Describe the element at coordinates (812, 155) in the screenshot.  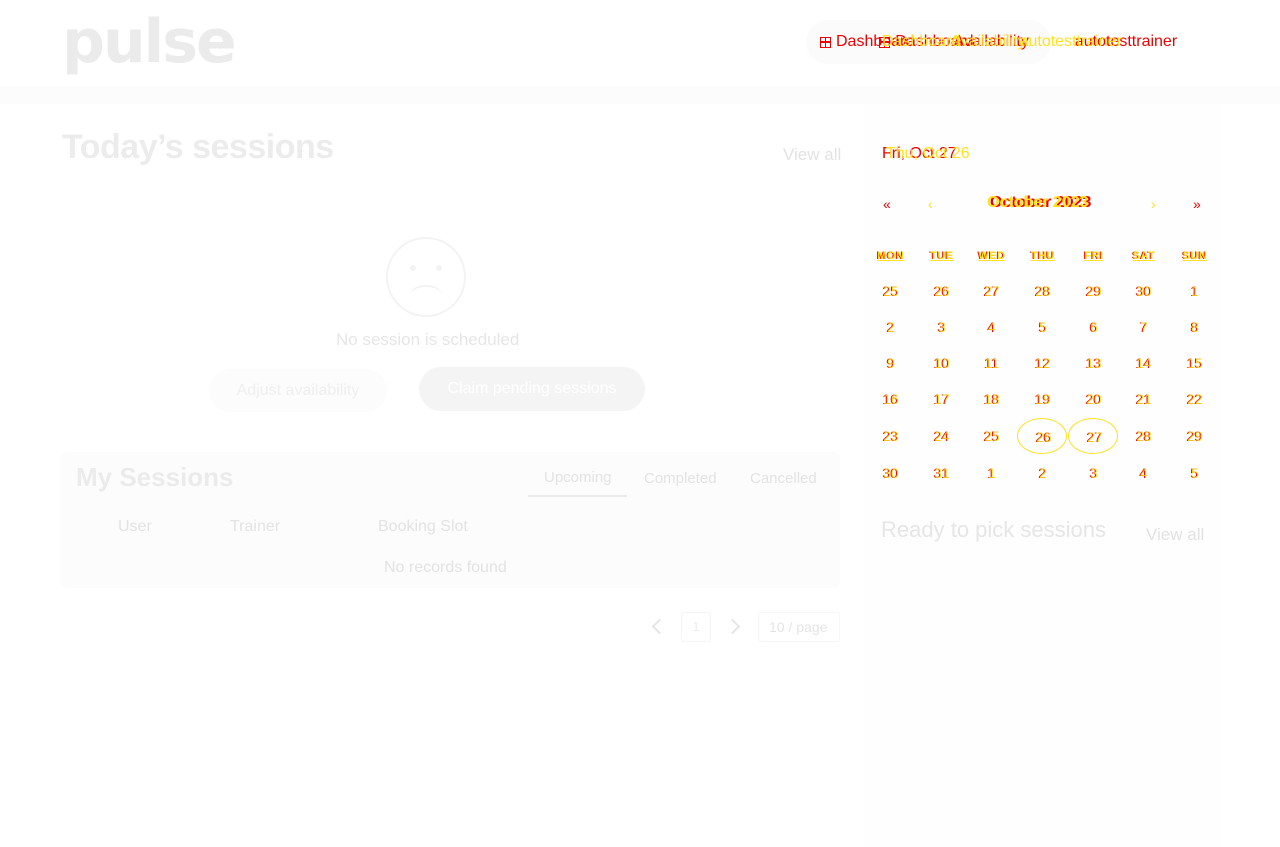
I see `today-view-all-link: View all` at that location.